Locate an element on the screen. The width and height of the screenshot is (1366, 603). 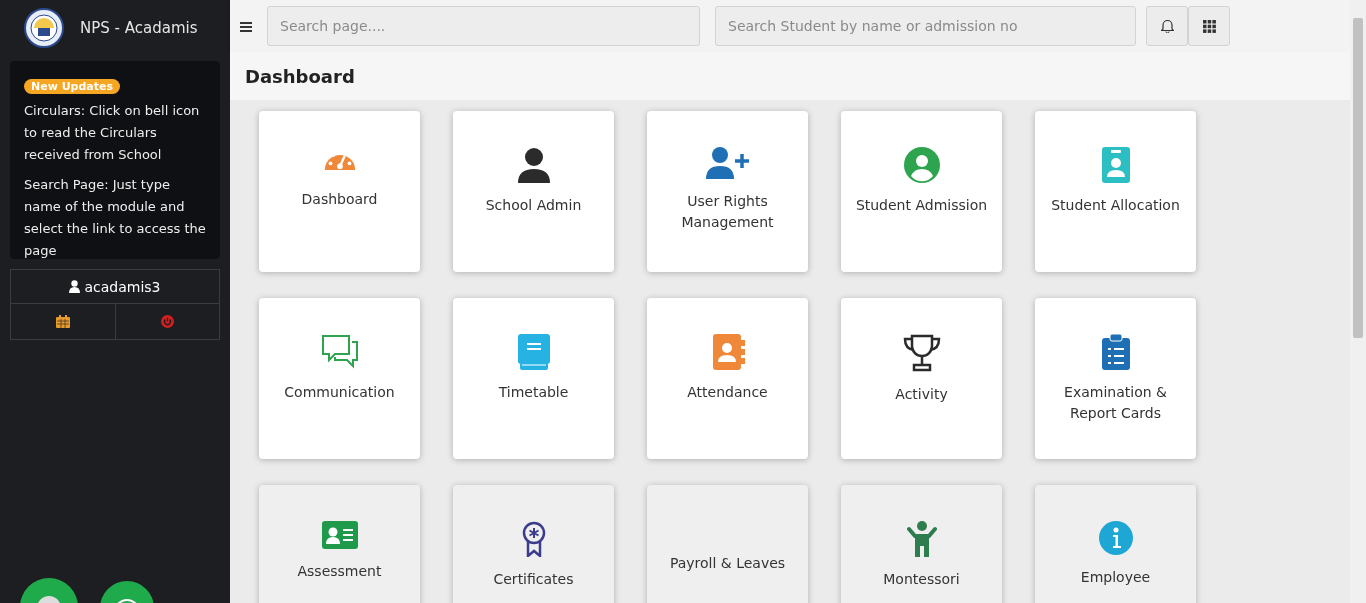
module-tile: User Rights Management is located at coordinates (727, 191).